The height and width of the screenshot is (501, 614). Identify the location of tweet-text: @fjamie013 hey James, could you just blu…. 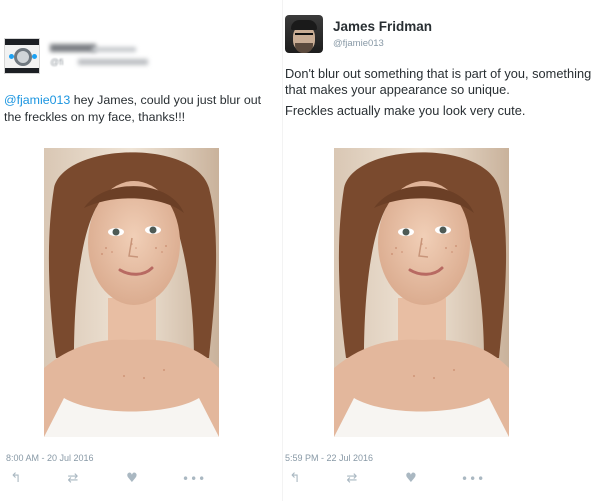
(141, 109).